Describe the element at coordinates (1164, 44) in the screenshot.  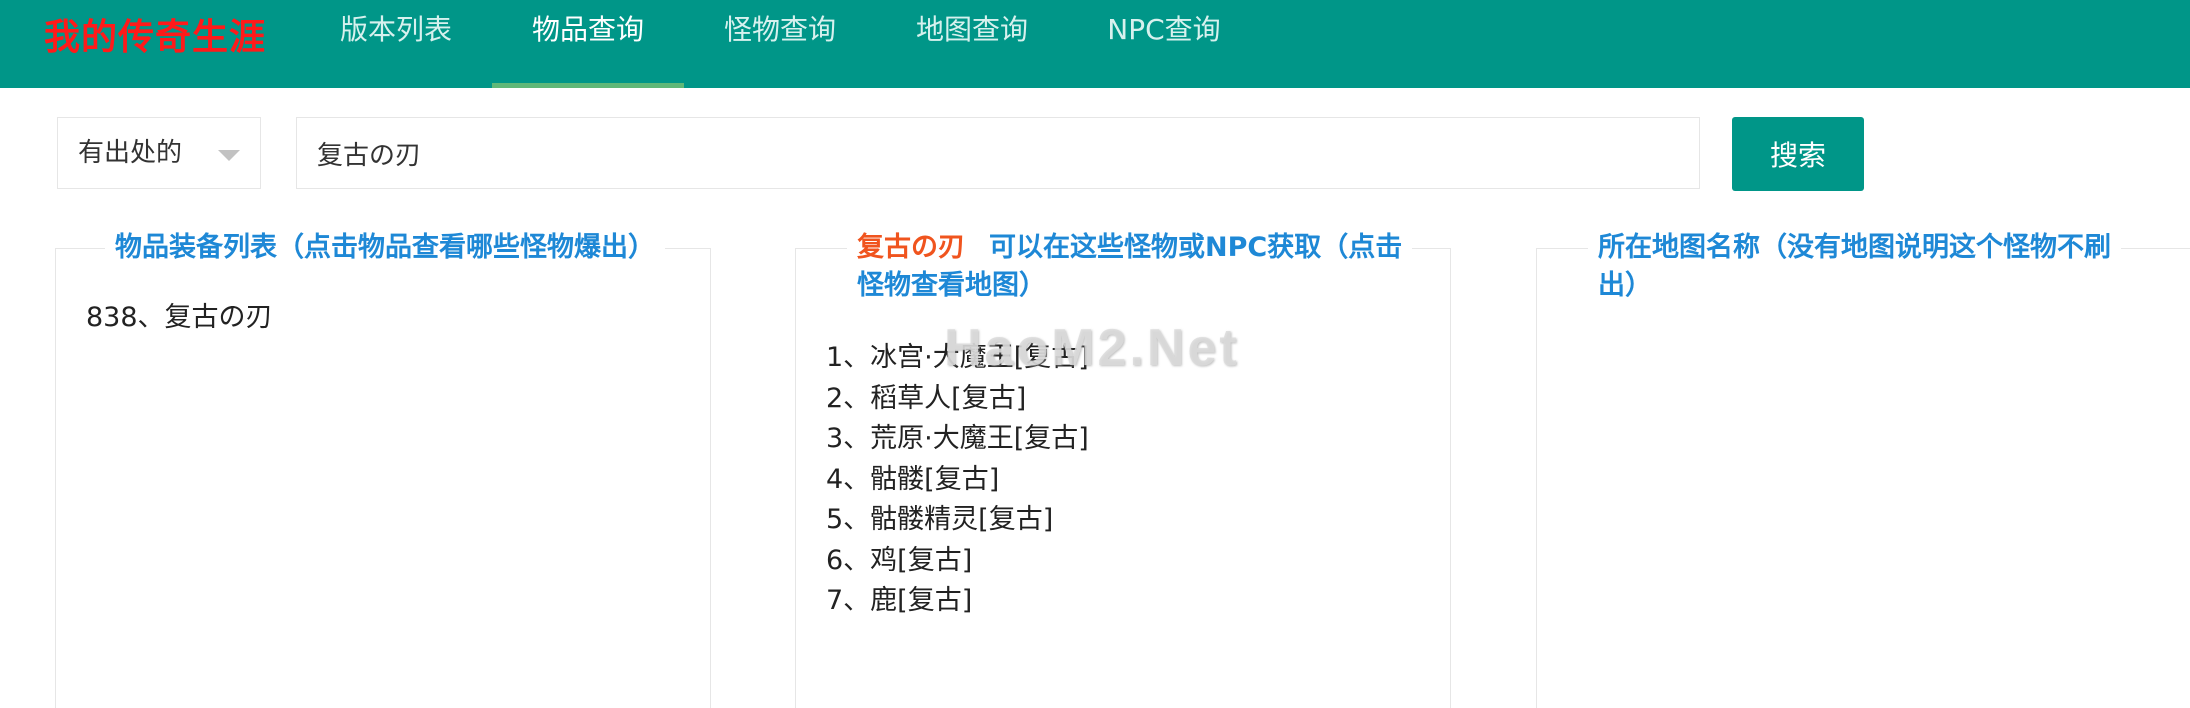
I see `nav-npc-search: NPC查询` at that location.